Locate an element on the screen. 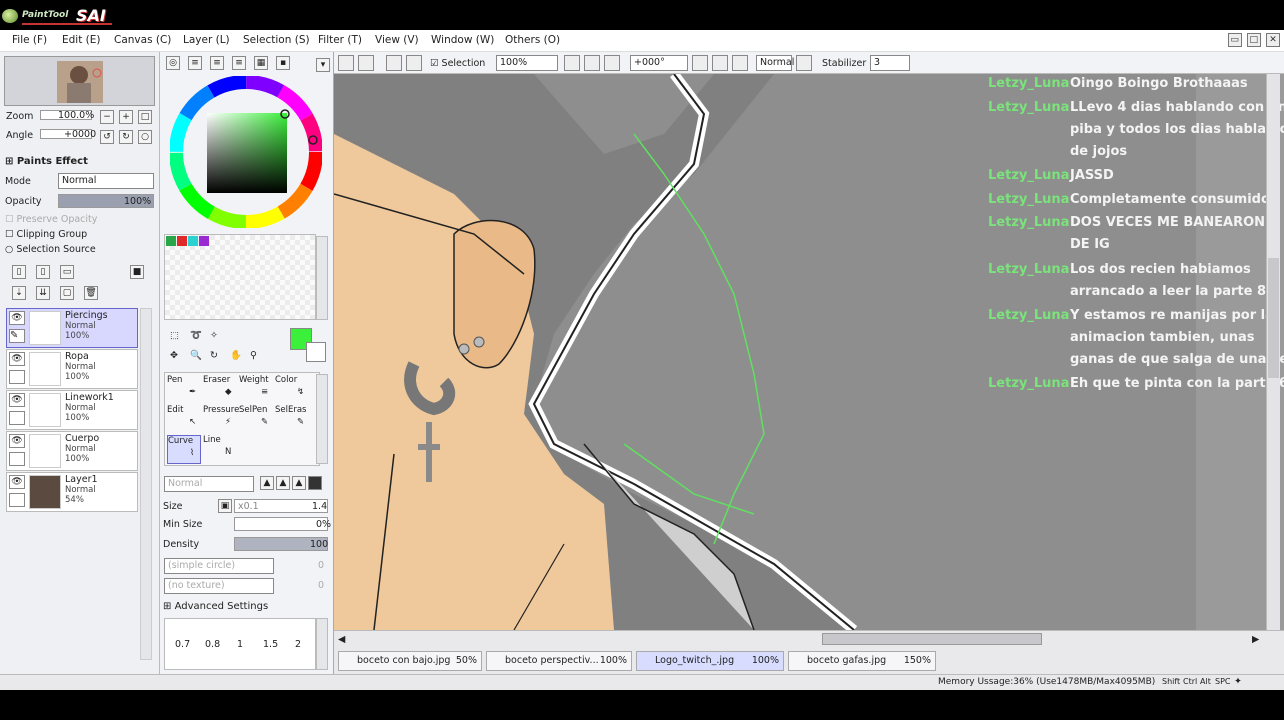  brush-scrollbar is located at coordinates (322, 419).